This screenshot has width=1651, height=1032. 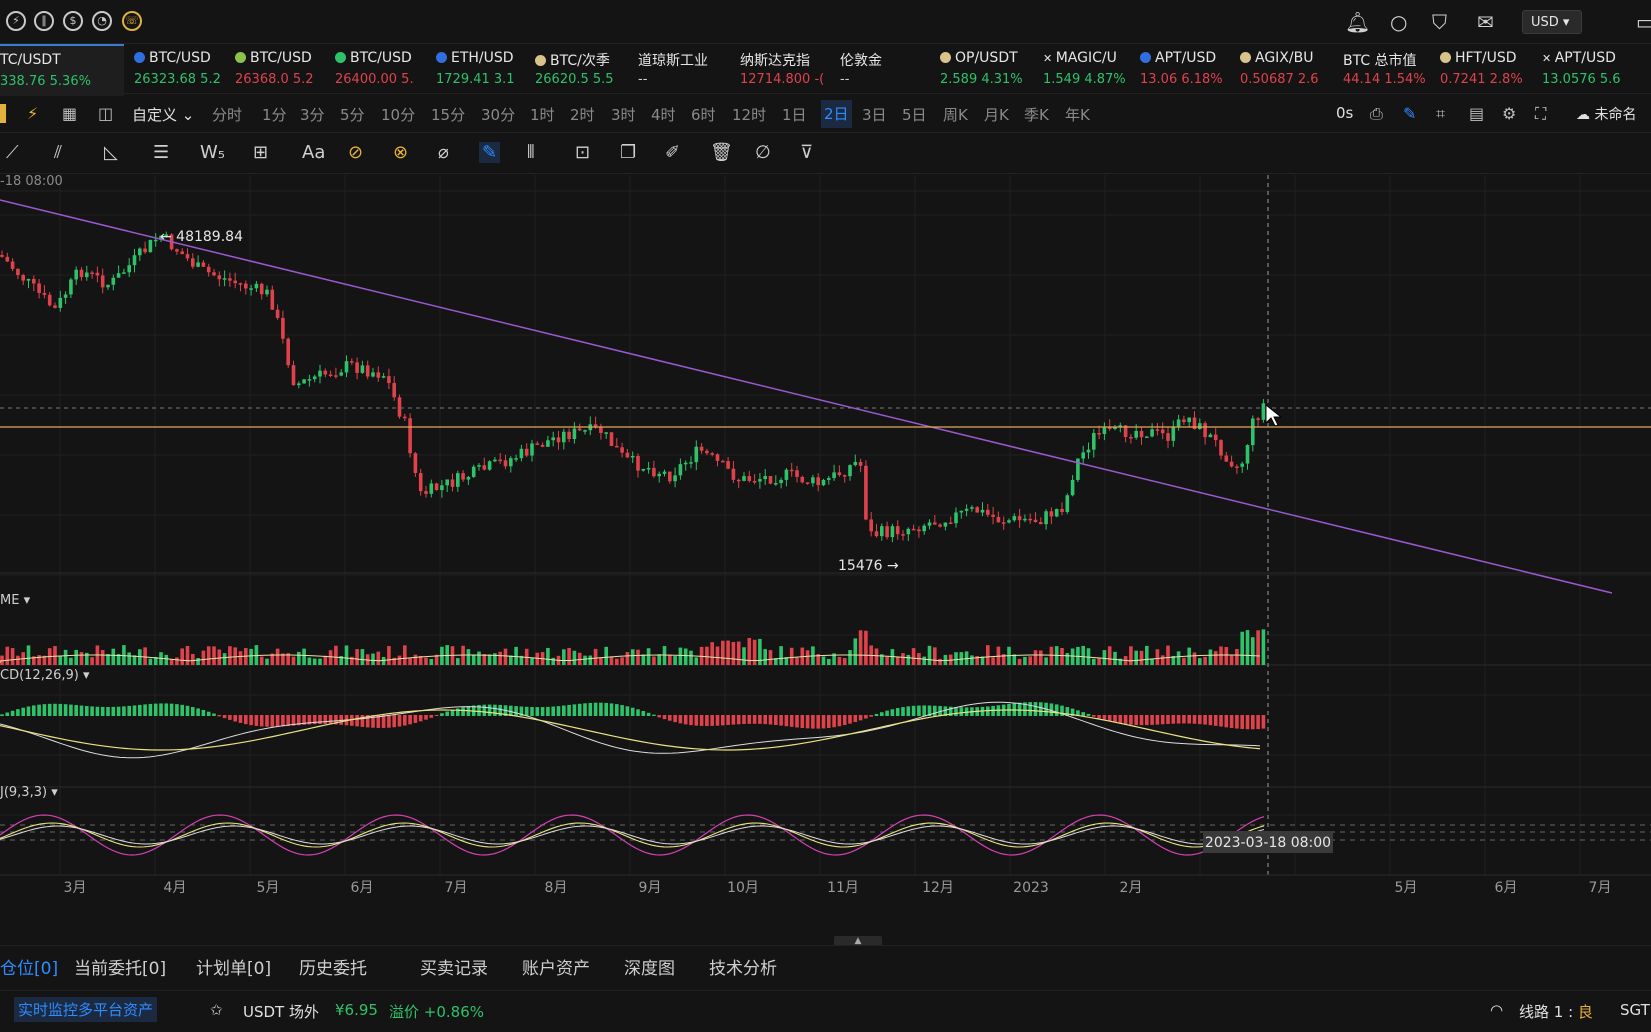 I want to click on layout-name: ☁ 未命名, so click(x=1606, y=114).